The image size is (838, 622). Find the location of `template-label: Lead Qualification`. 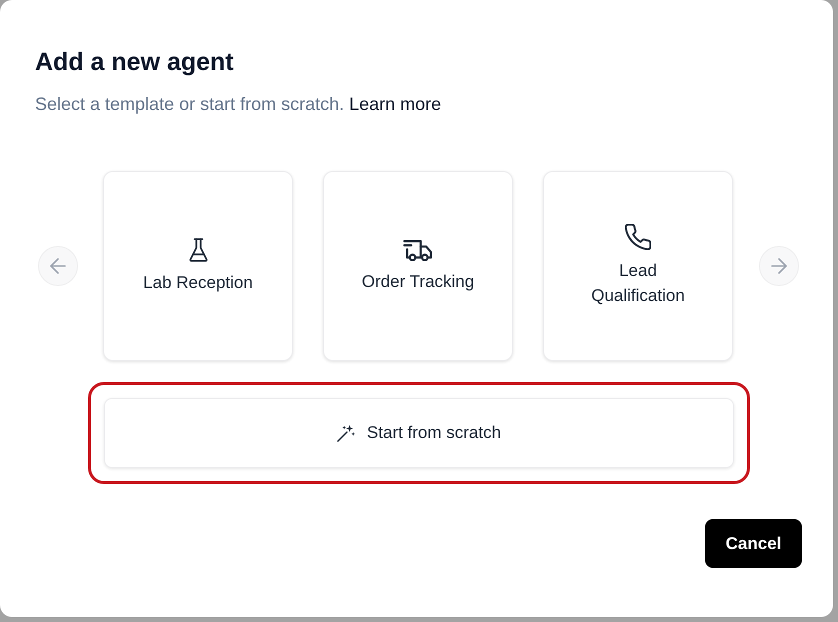

template-label: Lead Qualification is located at coordinates (638, 283).